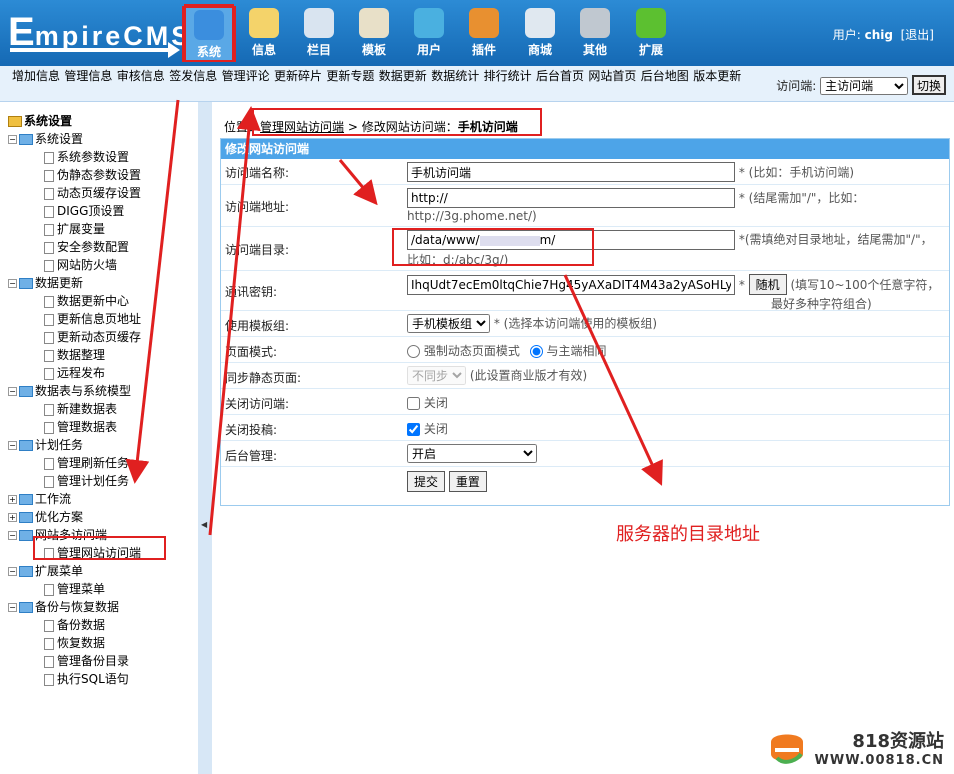 The width and height of the screenshot is (954, 774). I want to click on tree-item: 管理备份目录, so click(86, 661).